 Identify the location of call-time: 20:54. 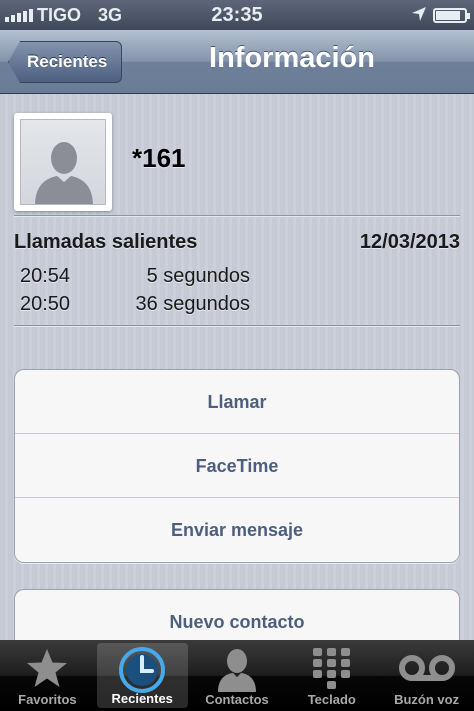
(45, 276).